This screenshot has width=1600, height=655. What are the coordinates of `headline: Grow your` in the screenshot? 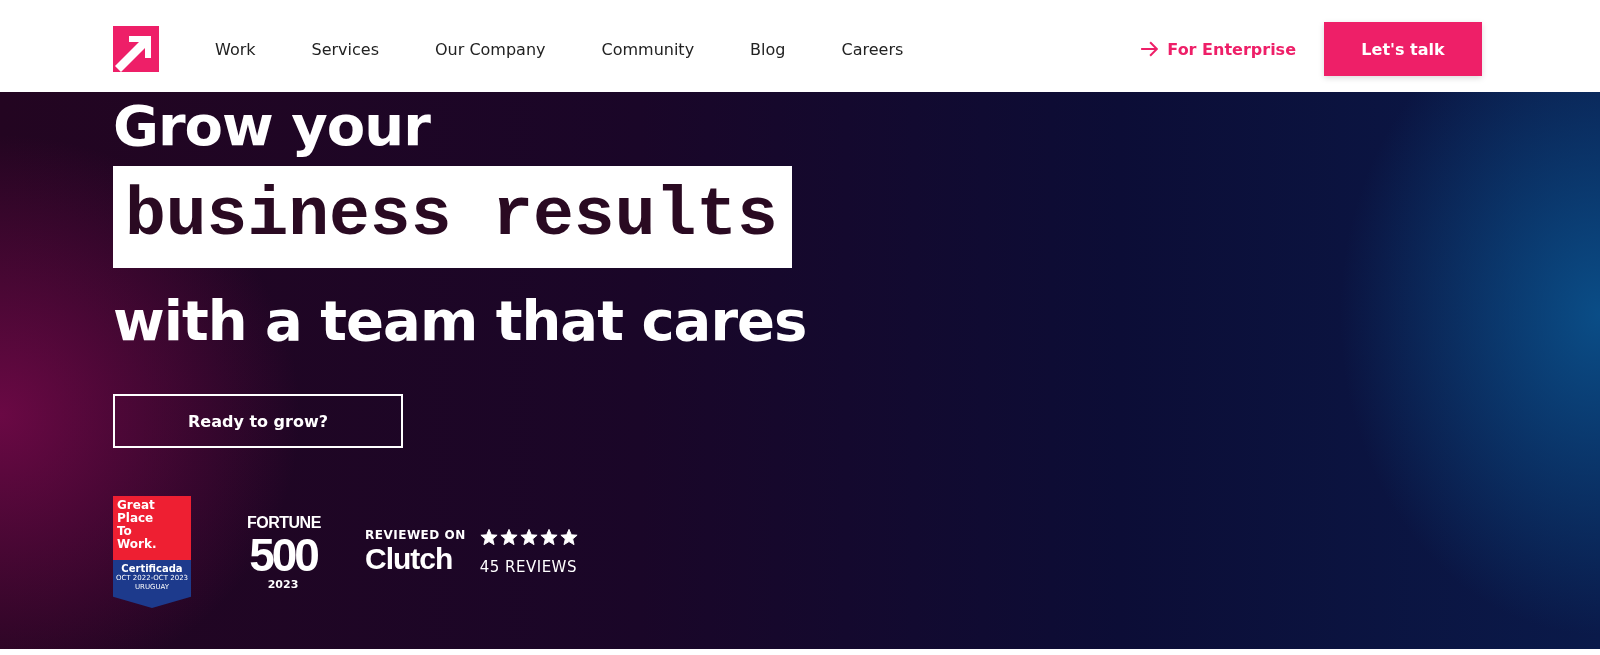 It's located at (272, 126).